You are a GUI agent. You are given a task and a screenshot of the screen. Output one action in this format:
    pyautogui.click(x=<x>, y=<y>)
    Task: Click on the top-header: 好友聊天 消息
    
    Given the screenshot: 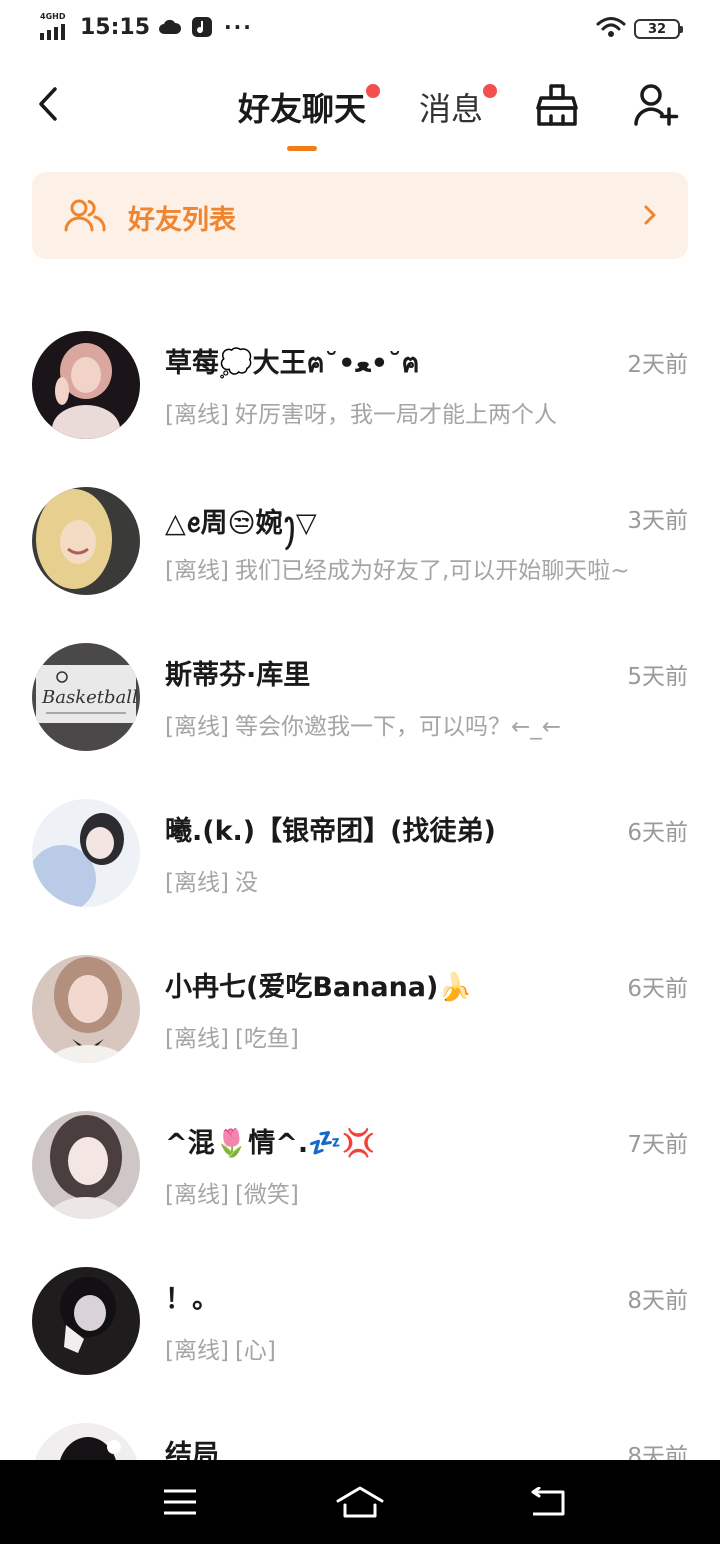 What is the action you would take?
    pyautogui.click(x=360, y=115)
    